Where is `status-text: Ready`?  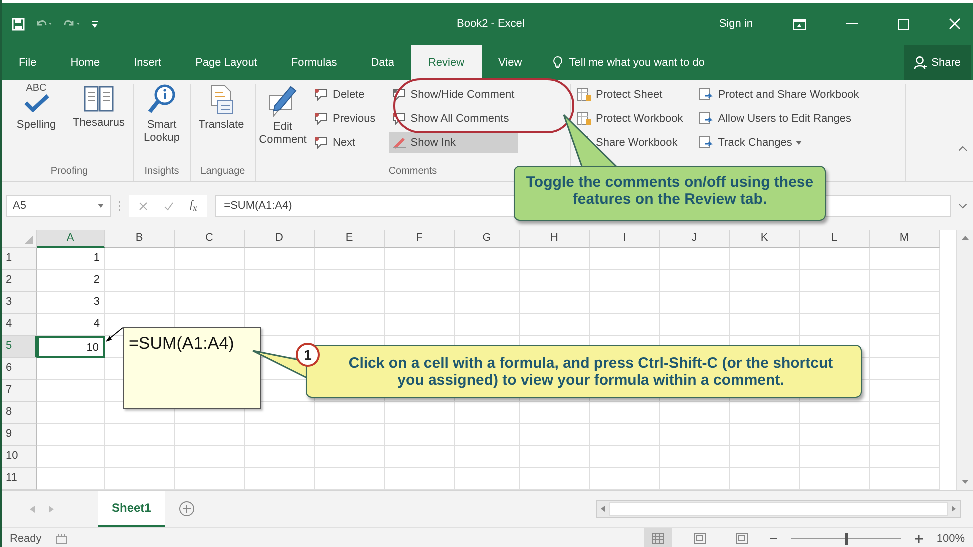 status-text: Ready is located at coordinates (26, 538).